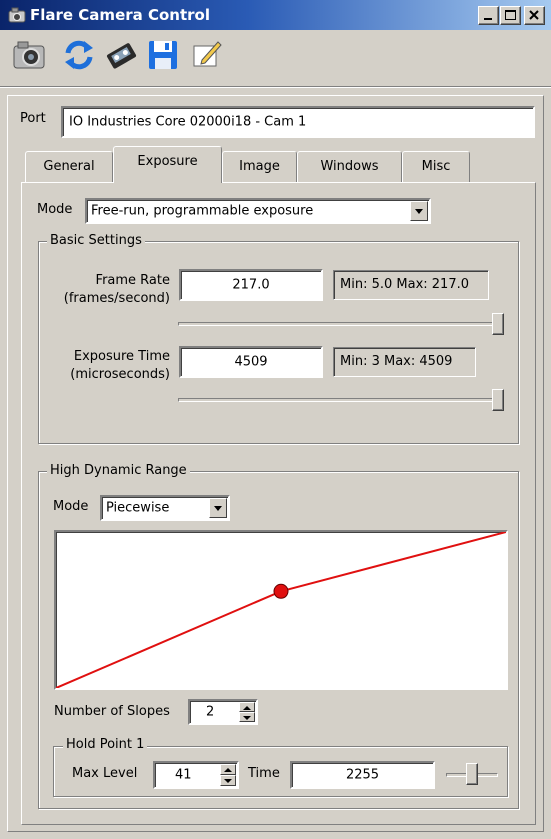 The image size is (551, 839). I want to click on close-button, so click(534, 15).